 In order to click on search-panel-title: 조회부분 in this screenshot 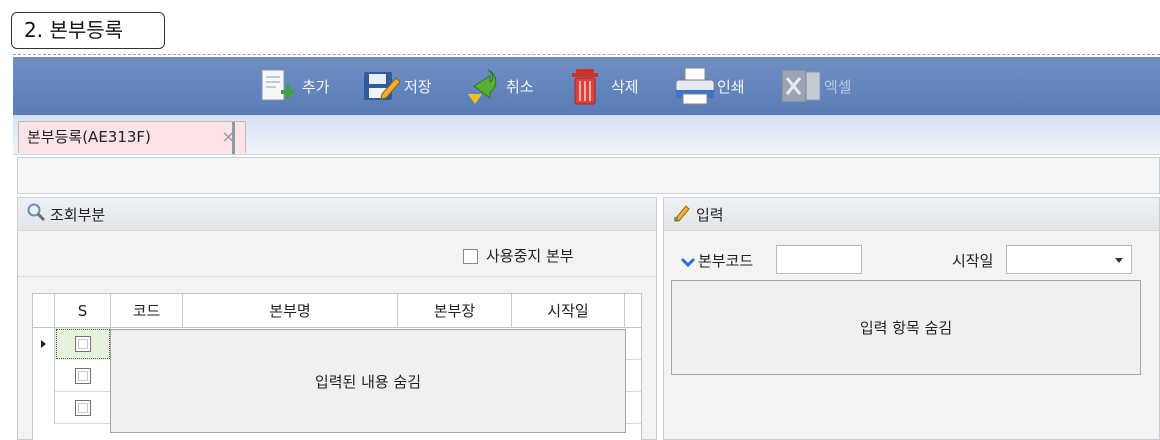, I will do `click(78, 214)`.